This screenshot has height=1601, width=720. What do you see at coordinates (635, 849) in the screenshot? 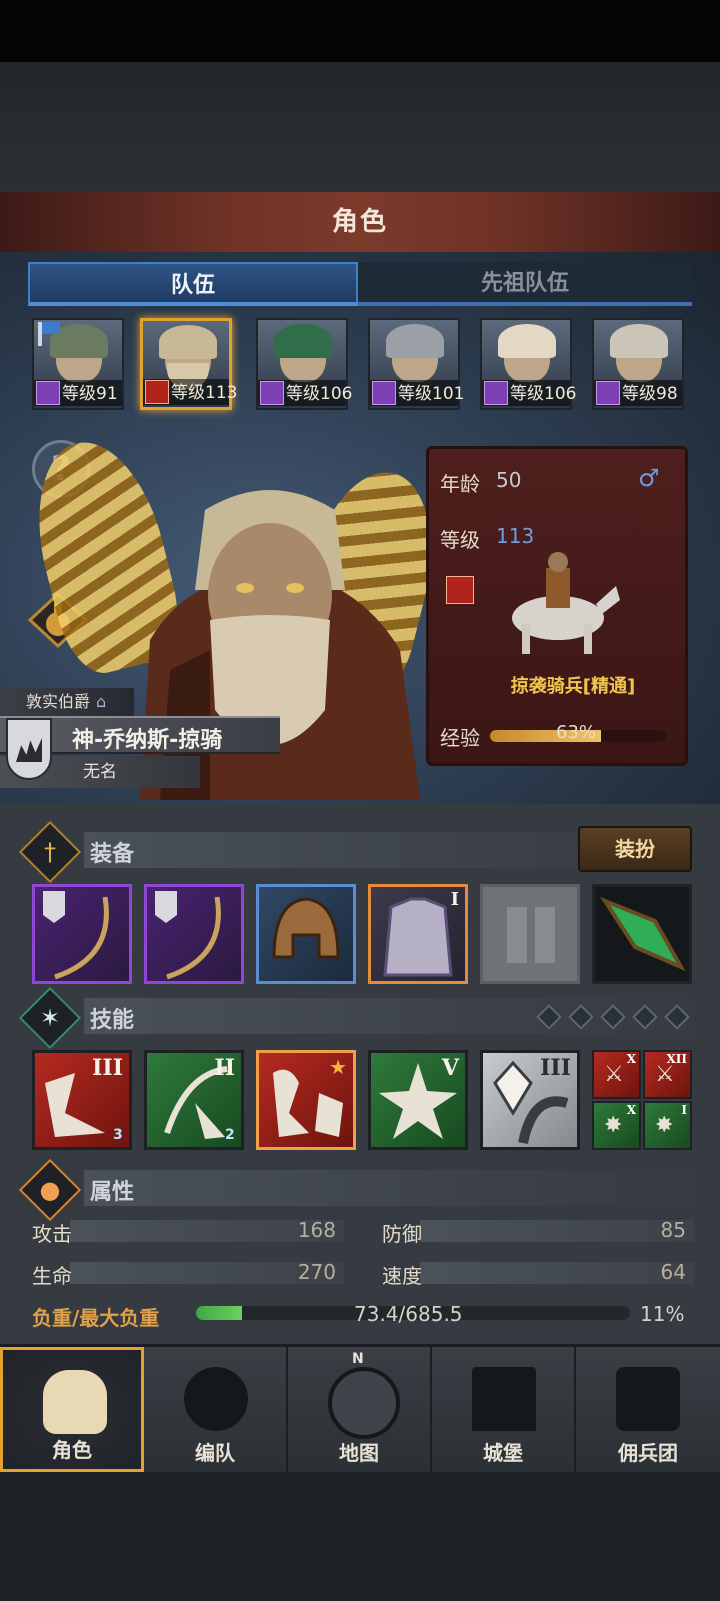
I see `dress-up-button: 装扮` at bounding box center [635, 849].